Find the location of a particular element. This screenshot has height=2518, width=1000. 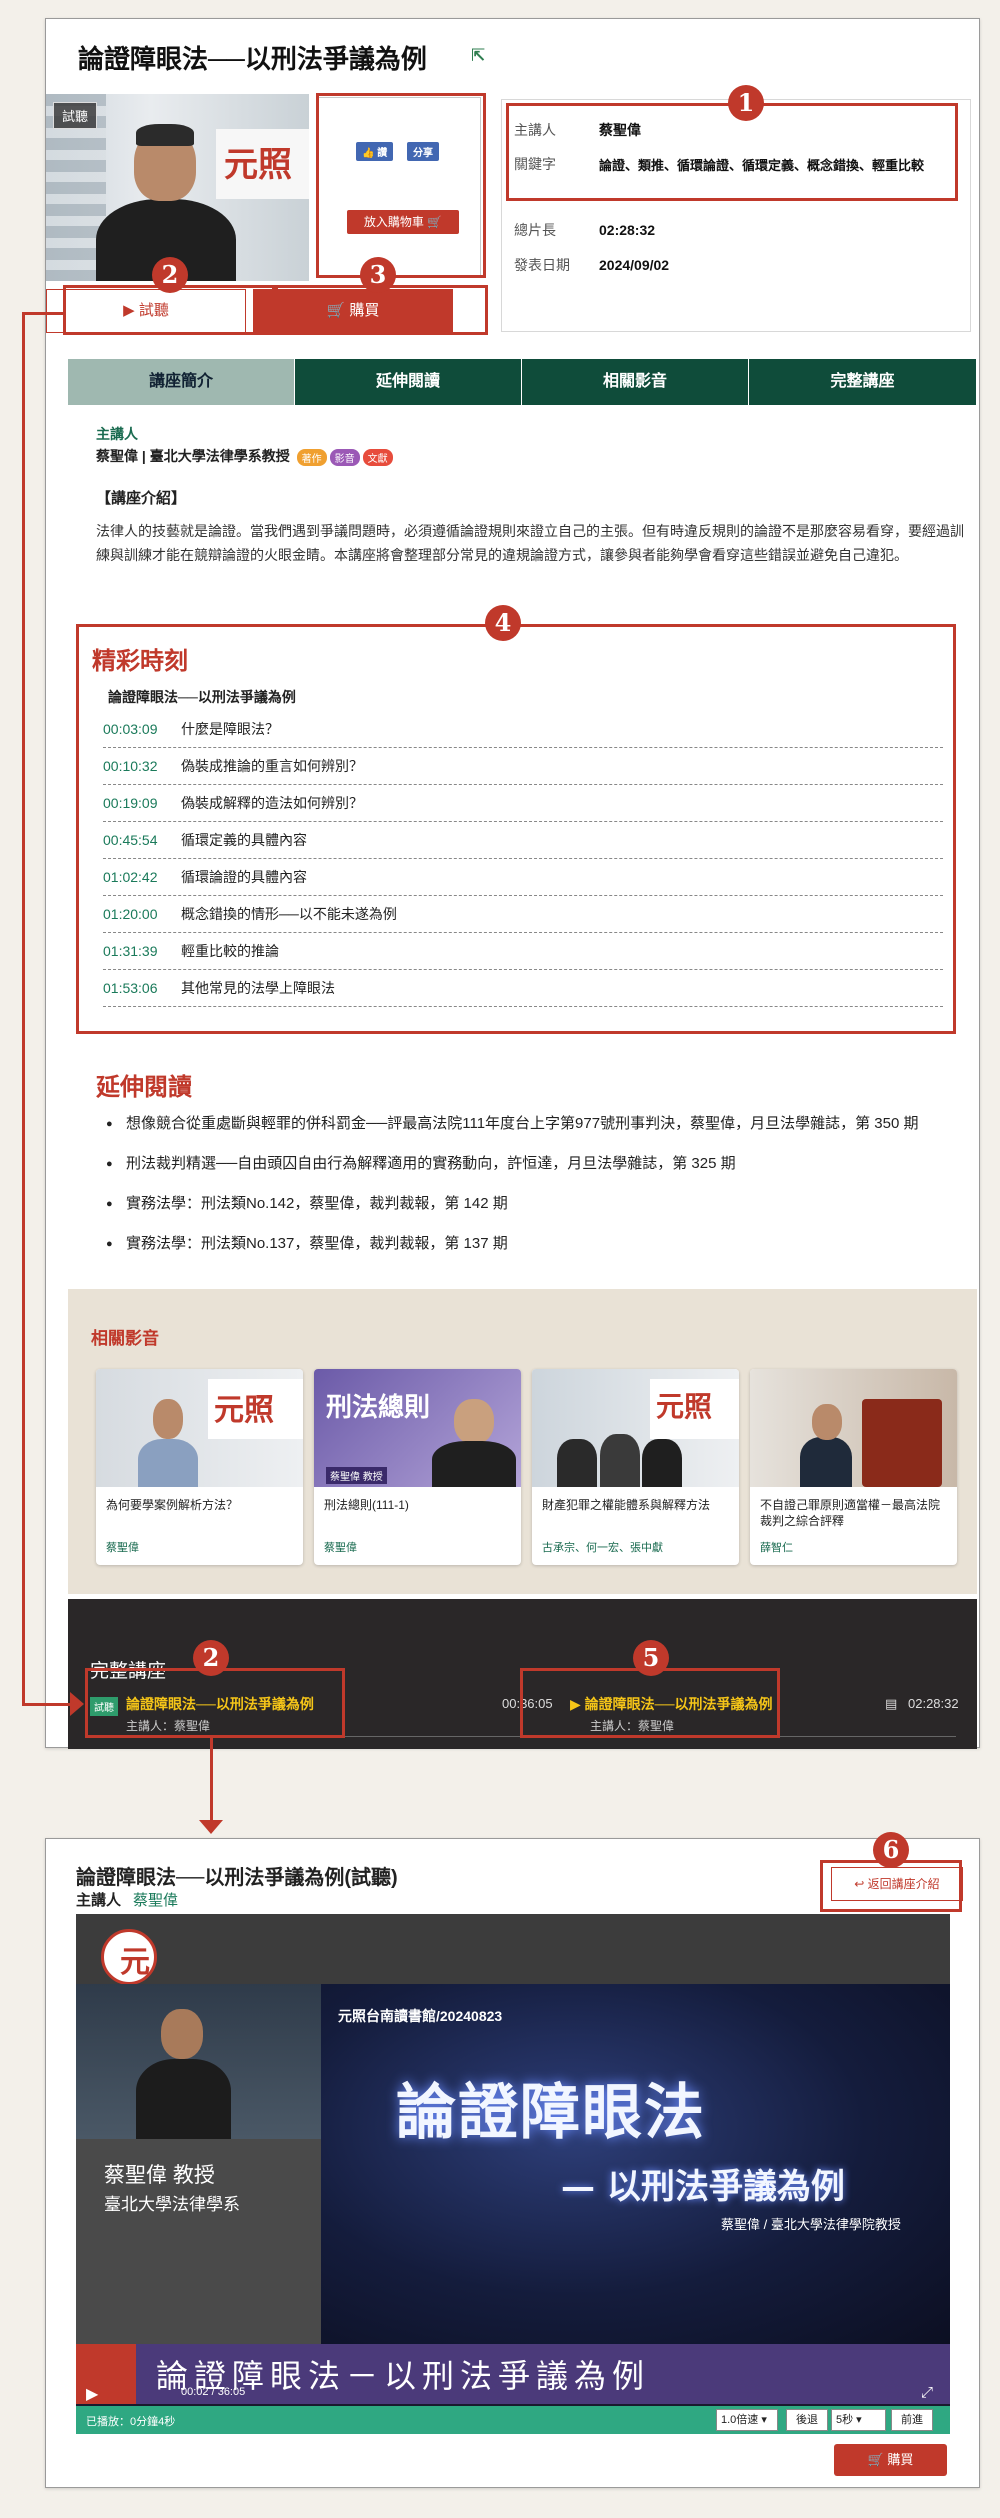

external-share-icon: ⇱ is located at coordinates (482, 56).